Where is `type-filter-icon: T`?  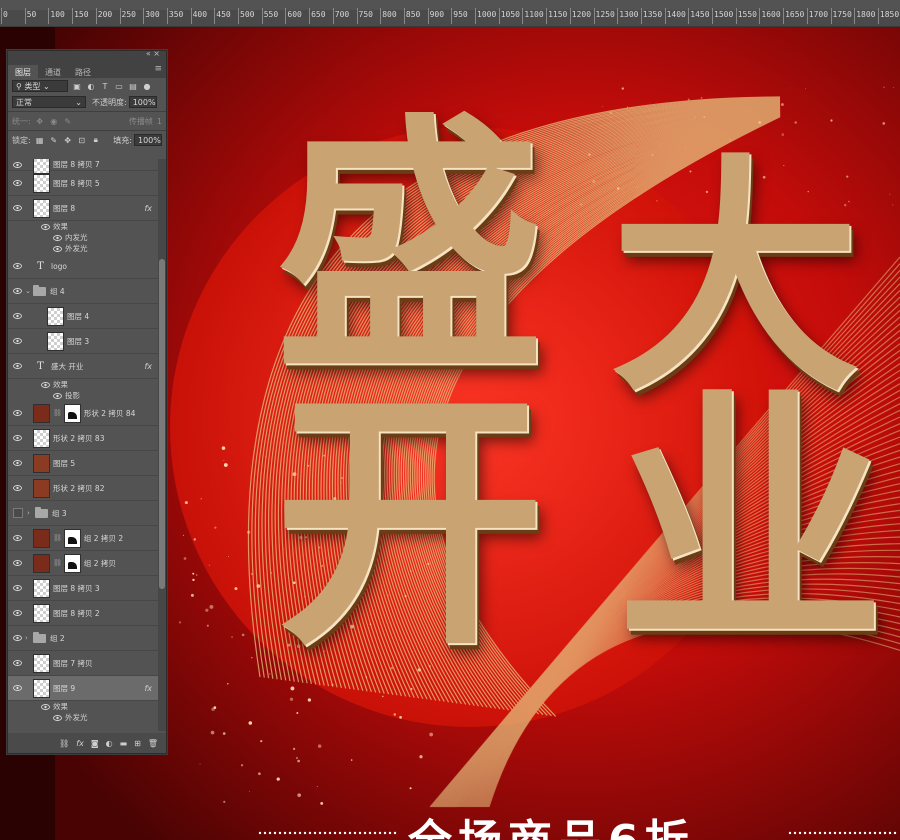
type-filter-icon: T is located at coordinates (105, 86).